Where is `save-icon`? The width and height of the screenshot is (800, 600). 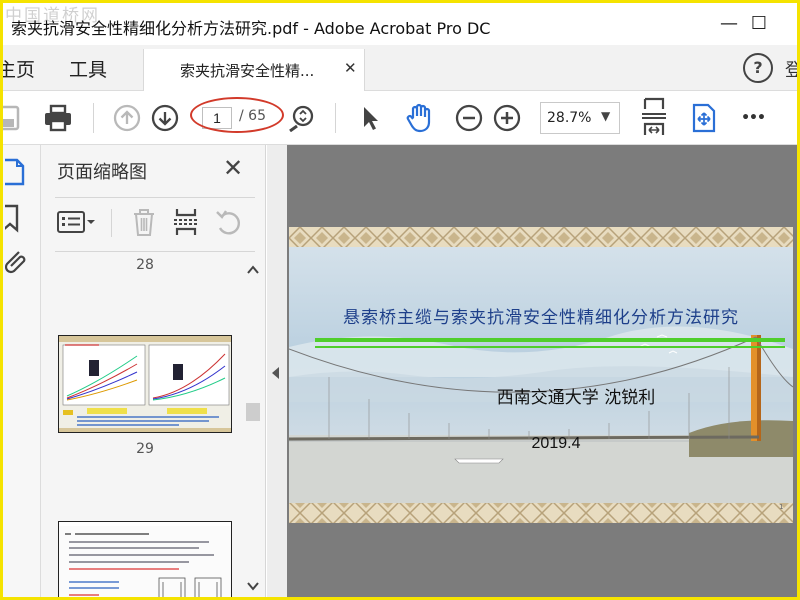
save-icon is located at coordinates (14, 118).